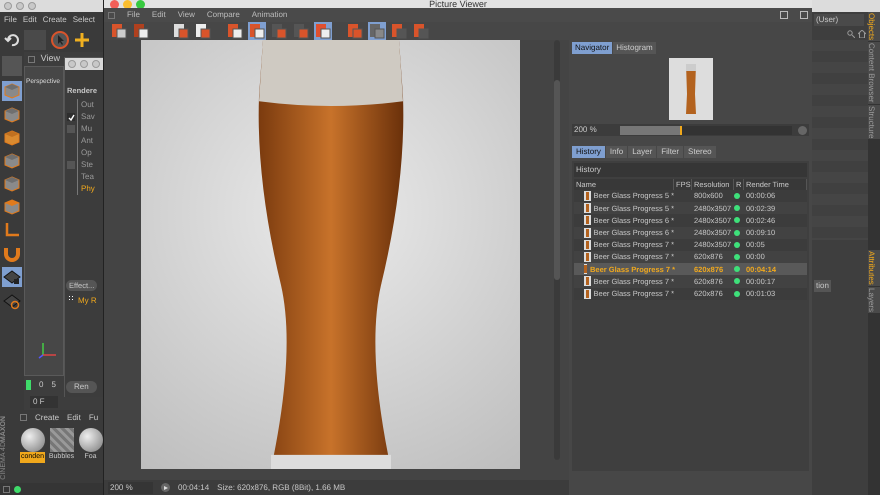 Image resolution: width=880 pixels, height=495 pixels. I want to click on frame-field: 0 F, so click(44, 402).